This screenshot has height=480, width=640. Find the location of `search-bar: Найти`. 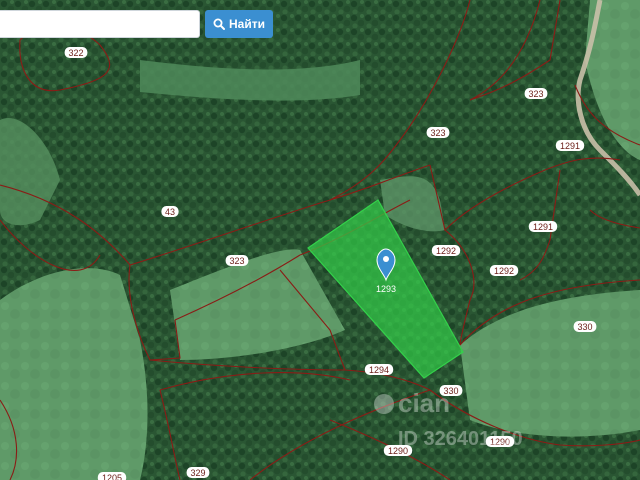

search-bar: Найти is located at coordinates (136, 24).